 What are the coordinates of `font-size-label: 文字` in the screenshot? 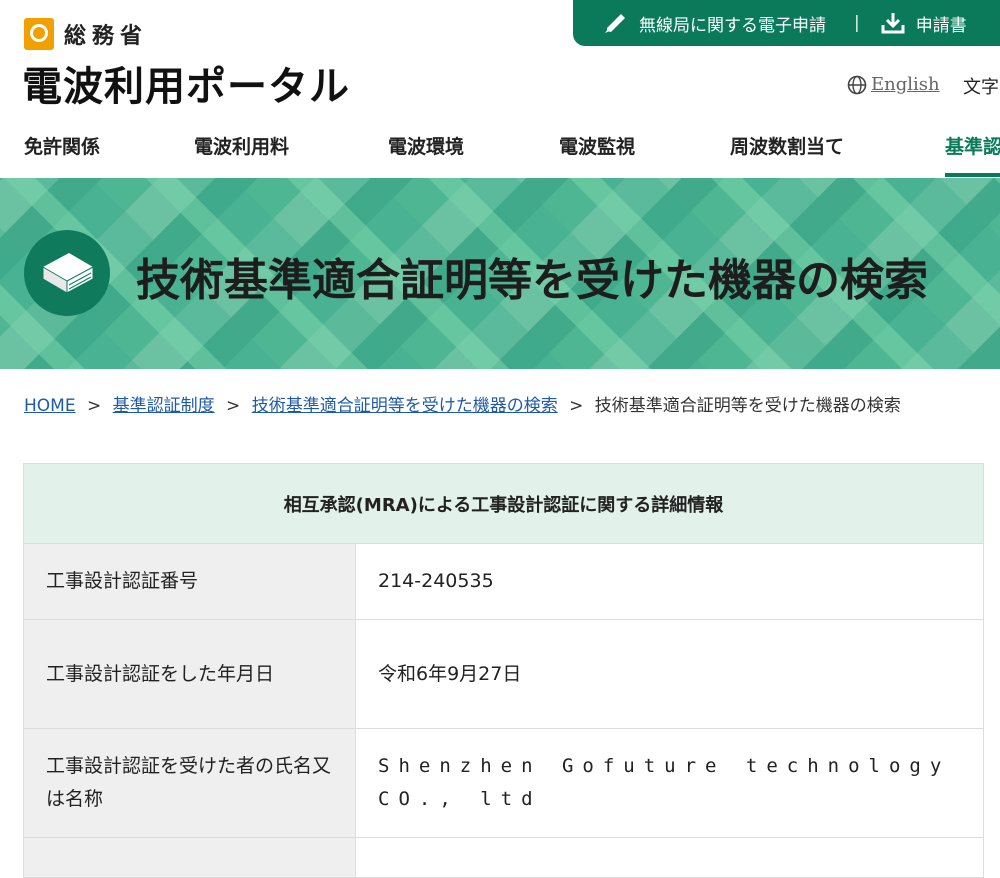 It's located at (981, 87).